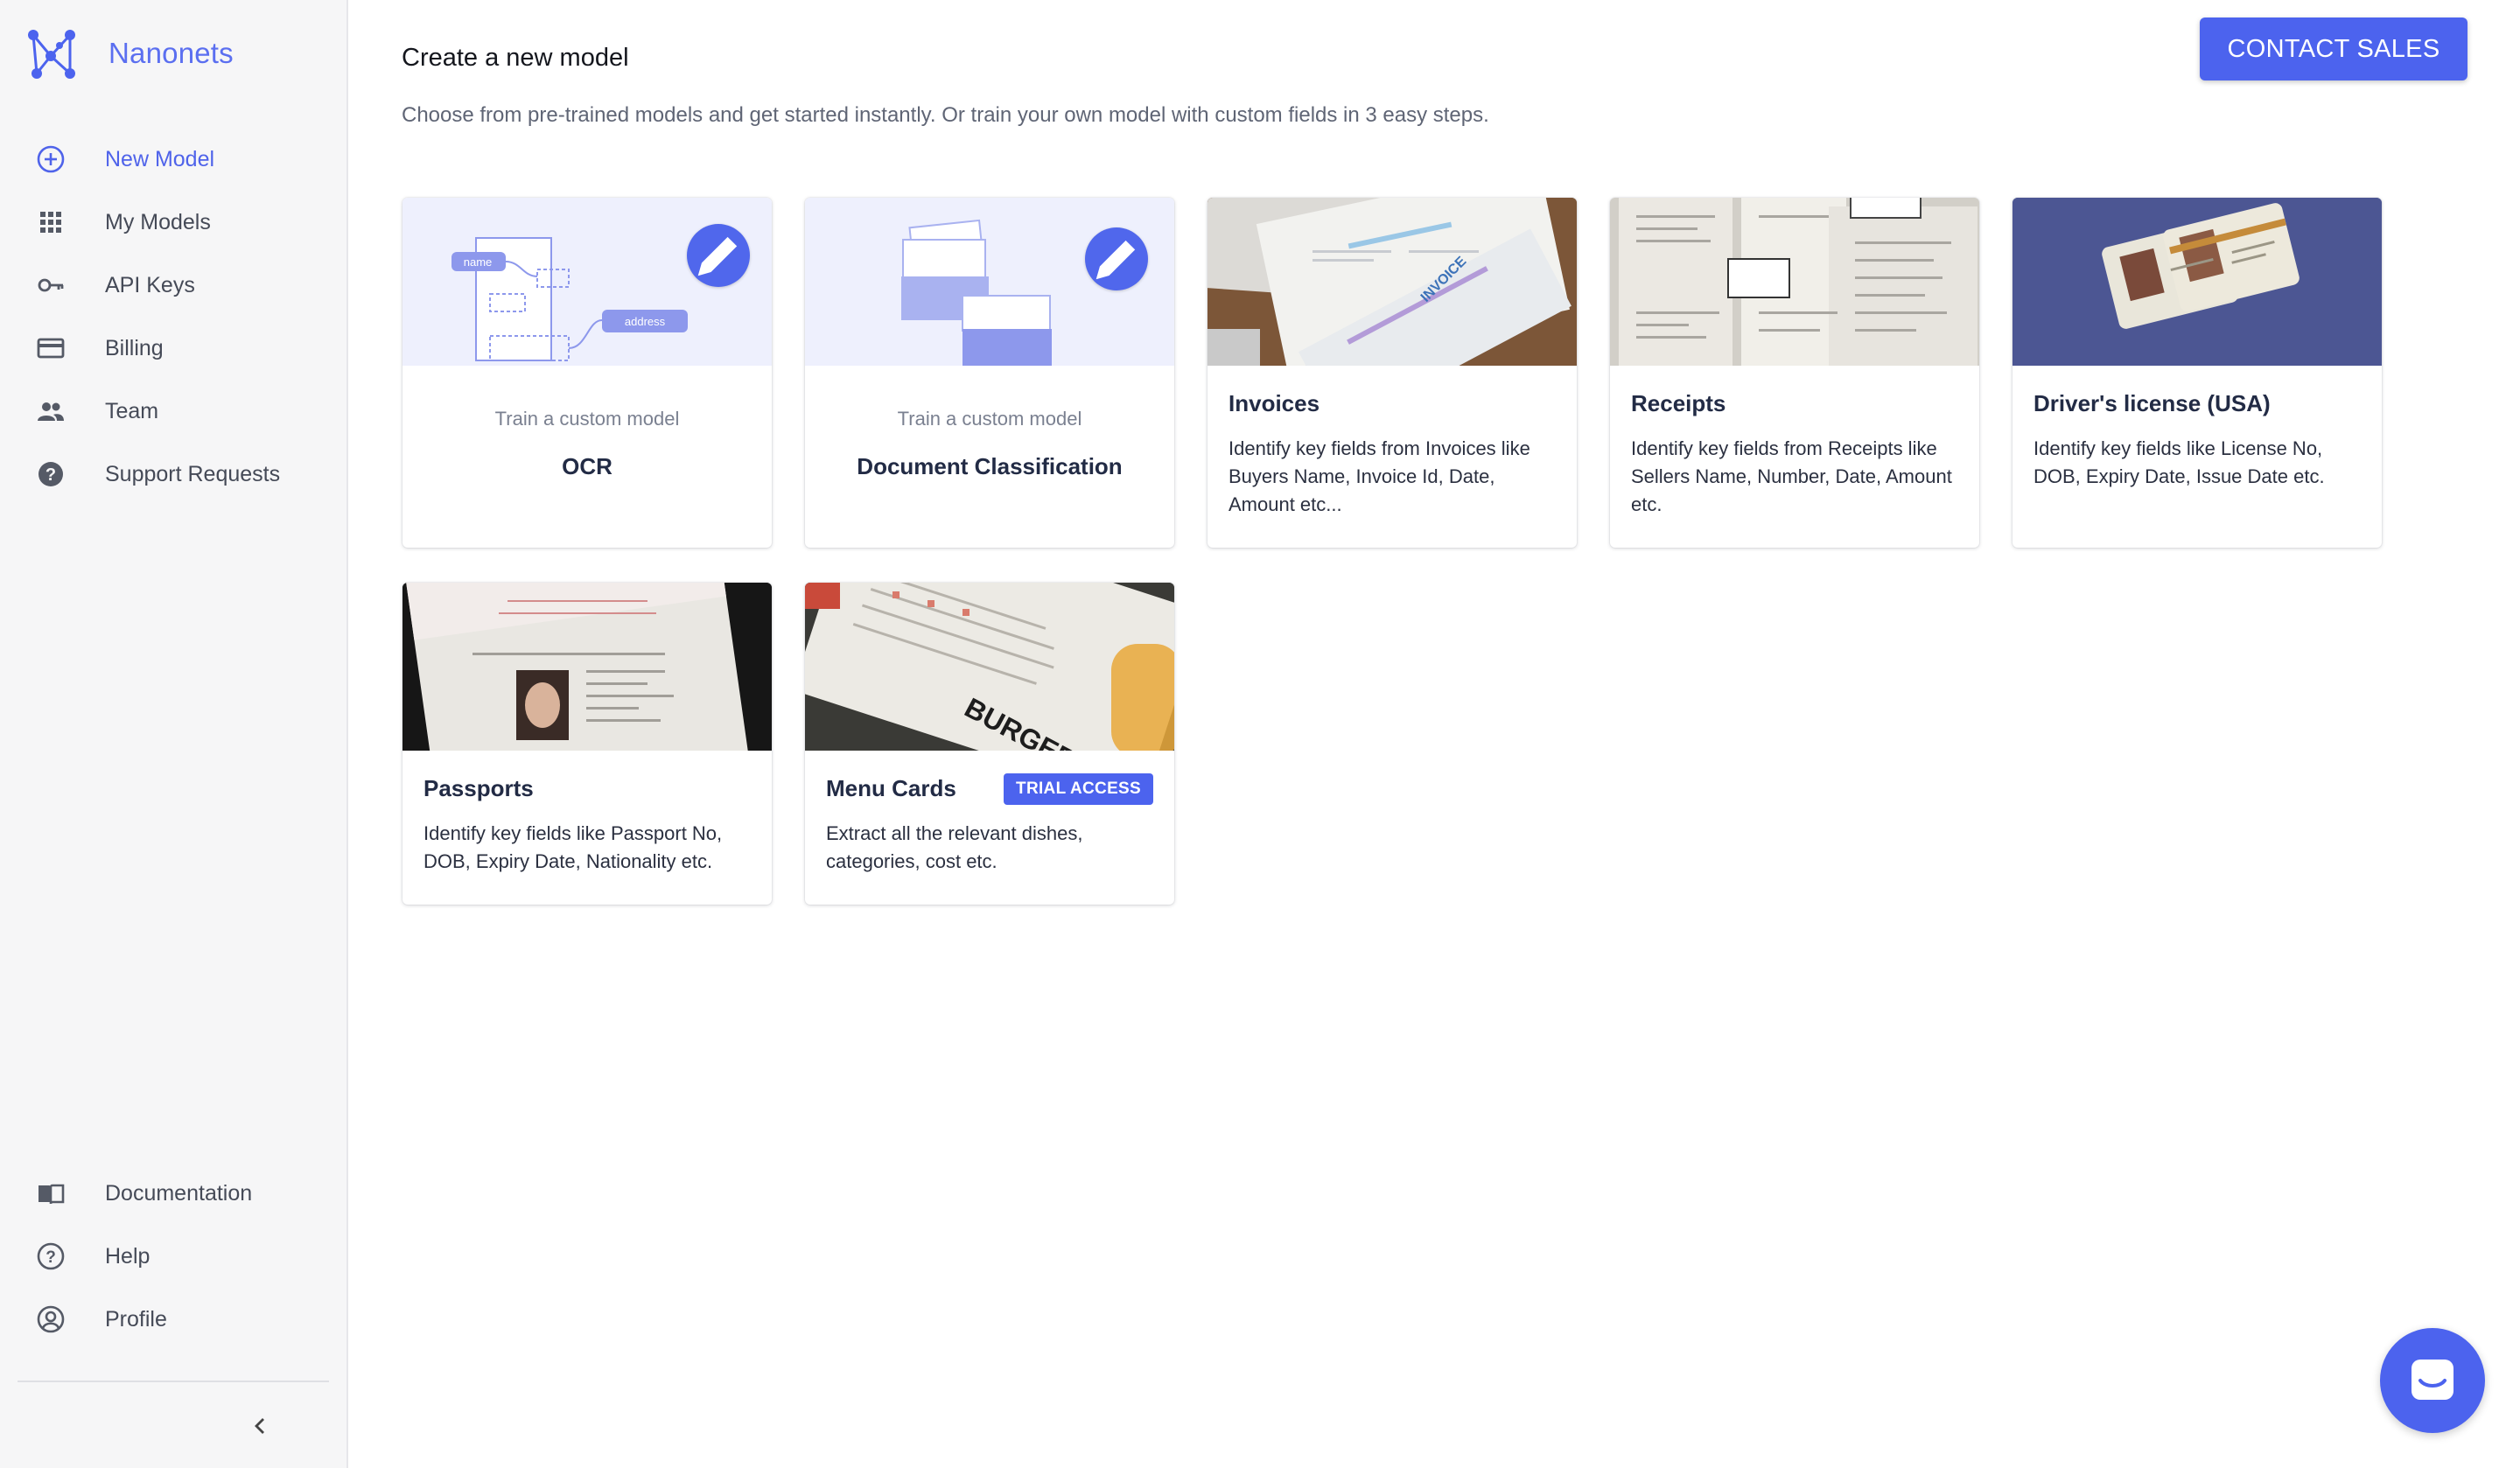 The height and width of the screenshot is (1468, 2520). Describe the element at coordinates (50, 285) in the screenshot. I see `key-icon` at that location.